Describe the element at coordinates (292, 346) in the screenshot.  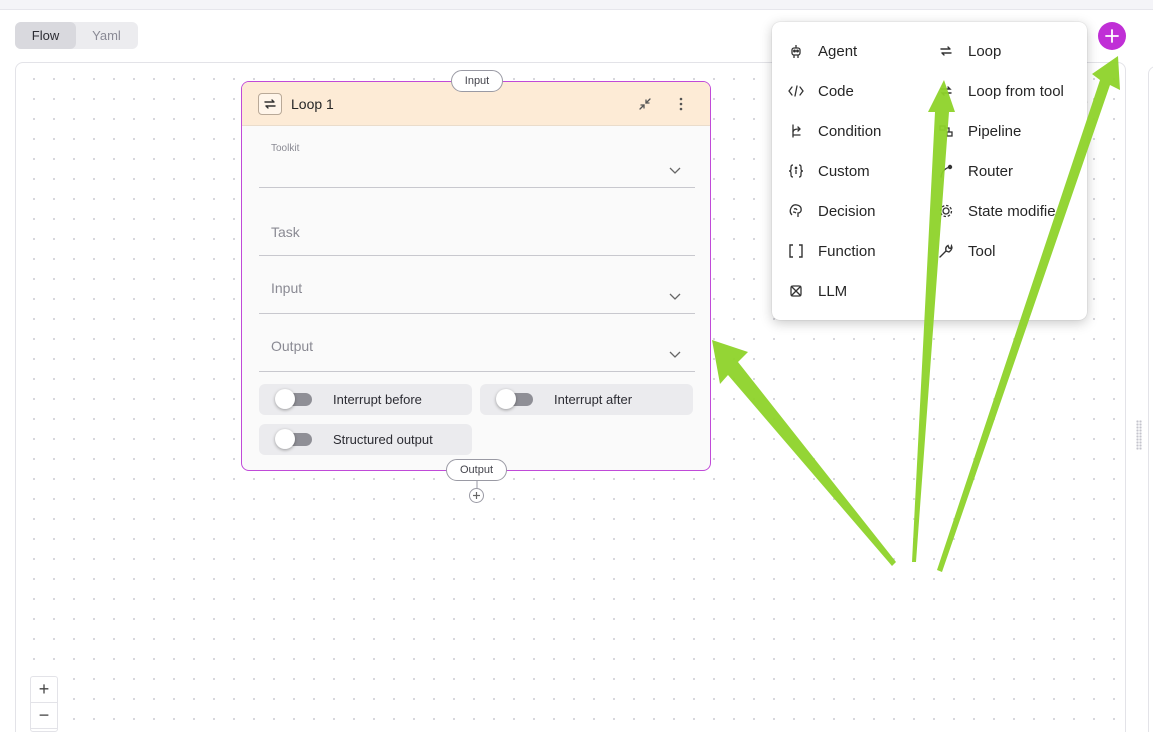
I see `output-label: Output` at that location.